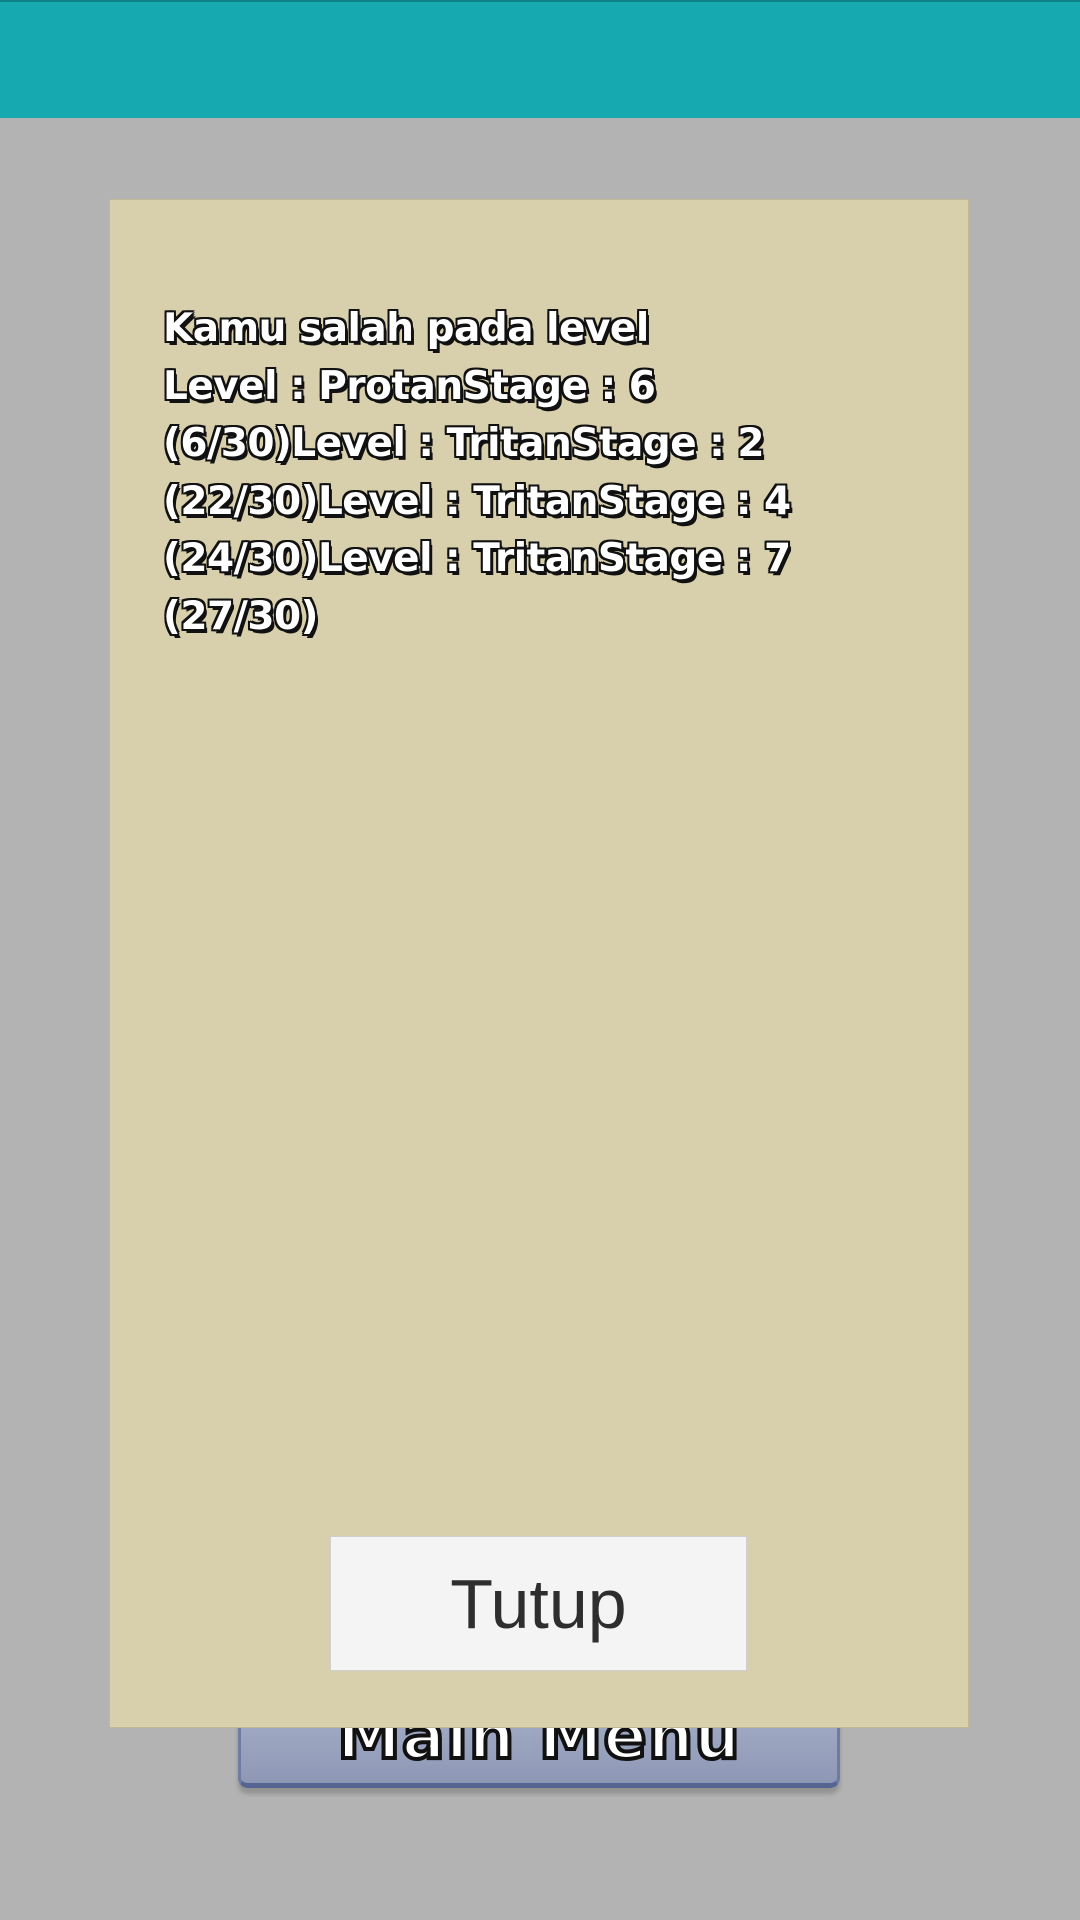 The height and width of the screenshot is (1920, 1080). I want to click on close-button: Tutup, so click(538, 1603).